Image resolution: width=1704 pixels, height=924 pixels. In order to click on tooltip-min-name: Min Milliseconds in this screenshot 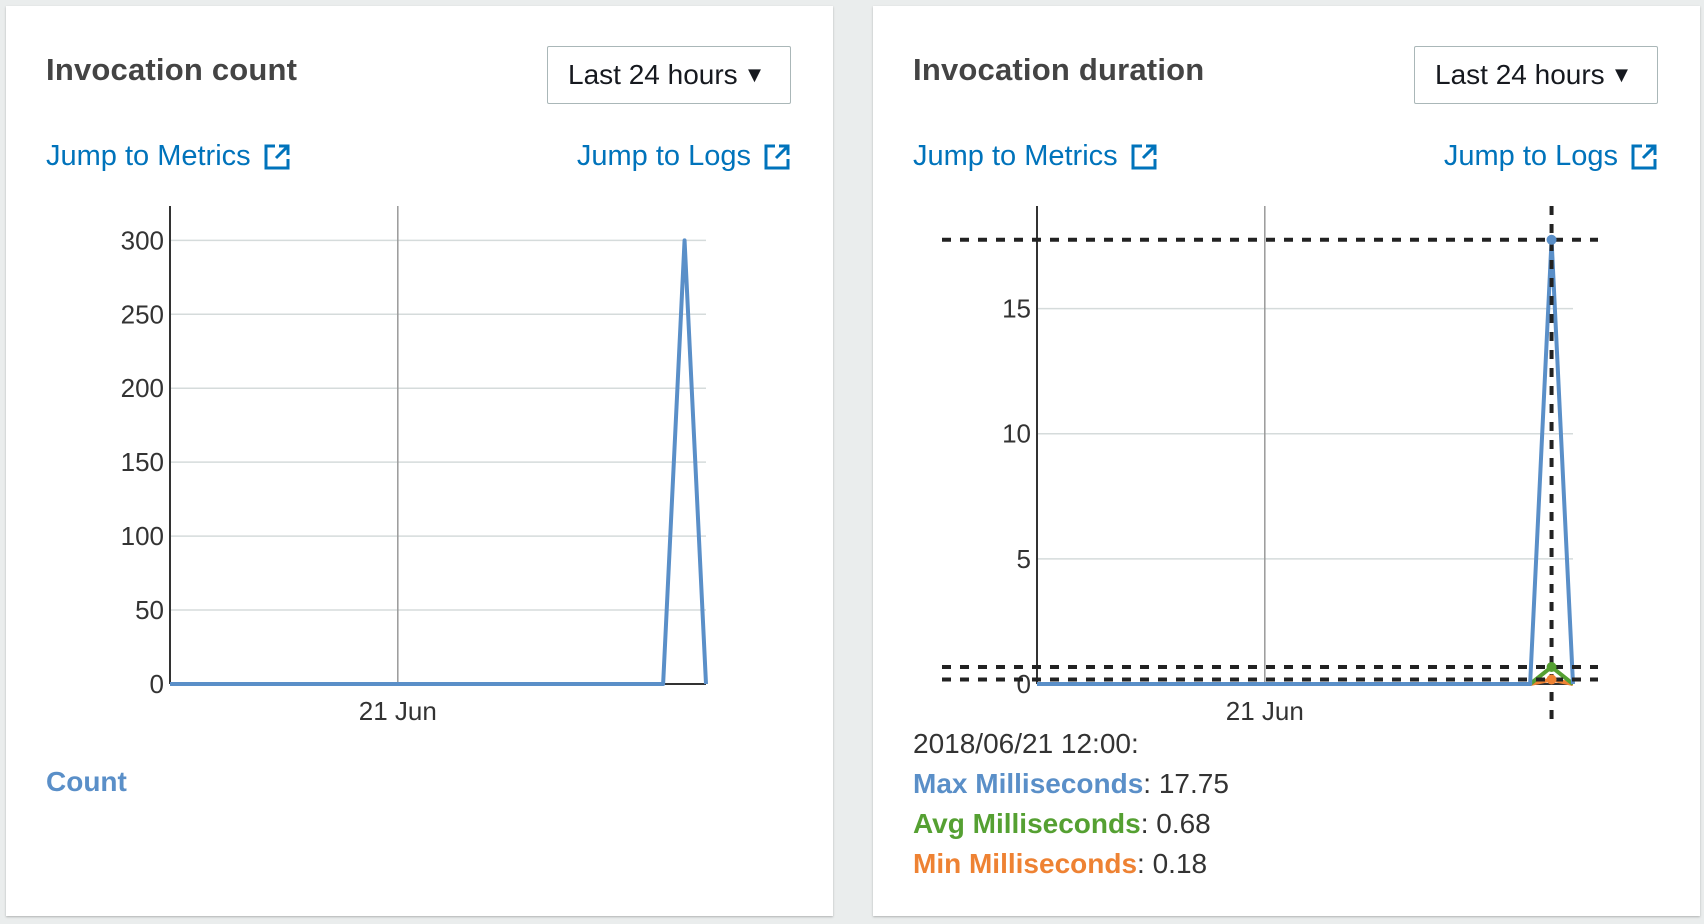, I will do `click(1025, 863)`.